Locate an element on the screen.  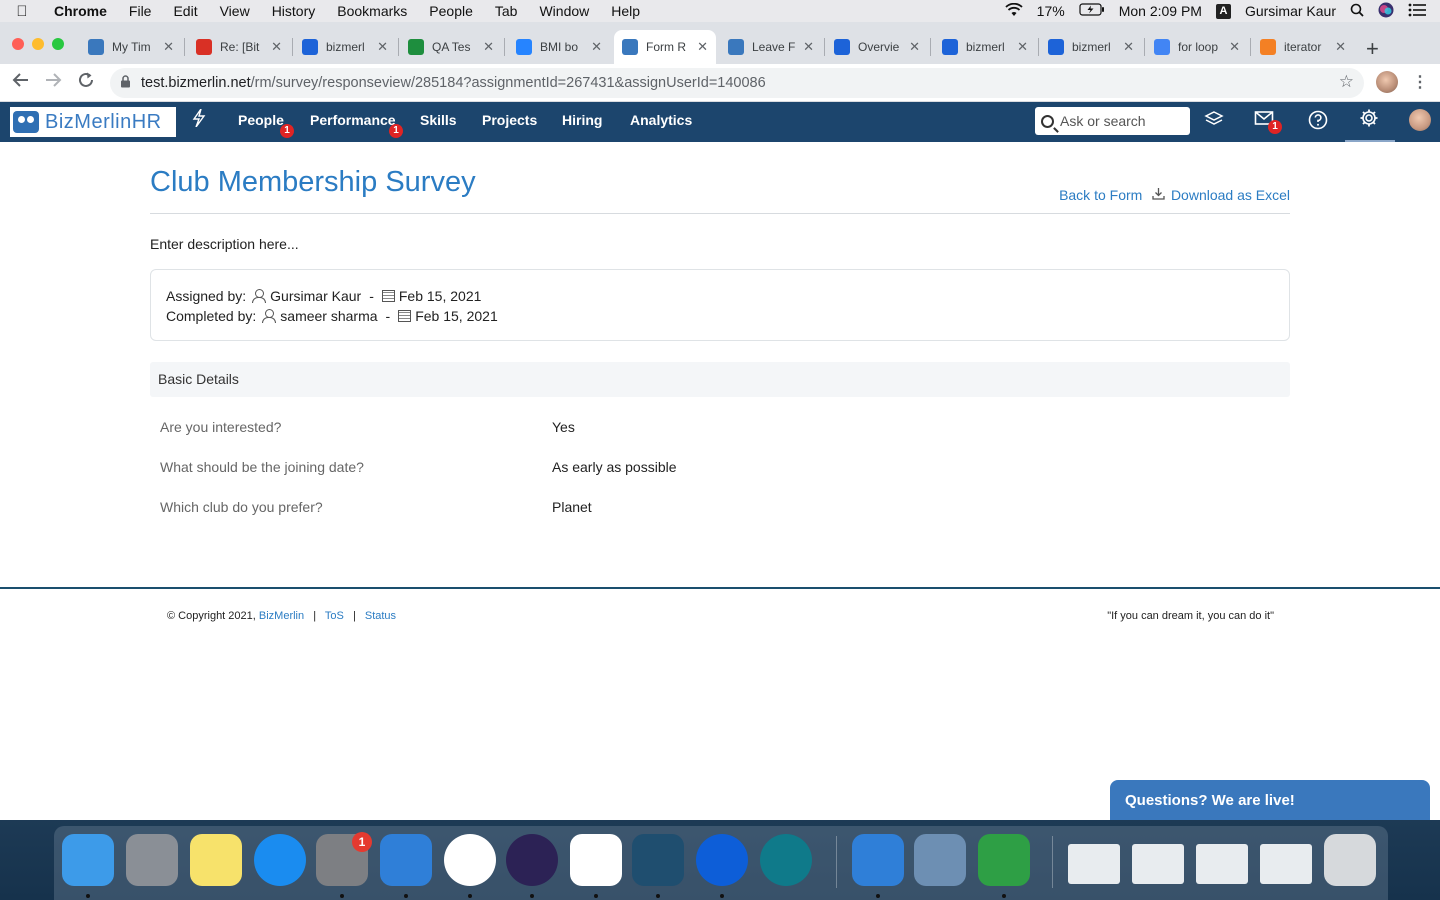
eclipse-icon is located at coordinates (532, 860).